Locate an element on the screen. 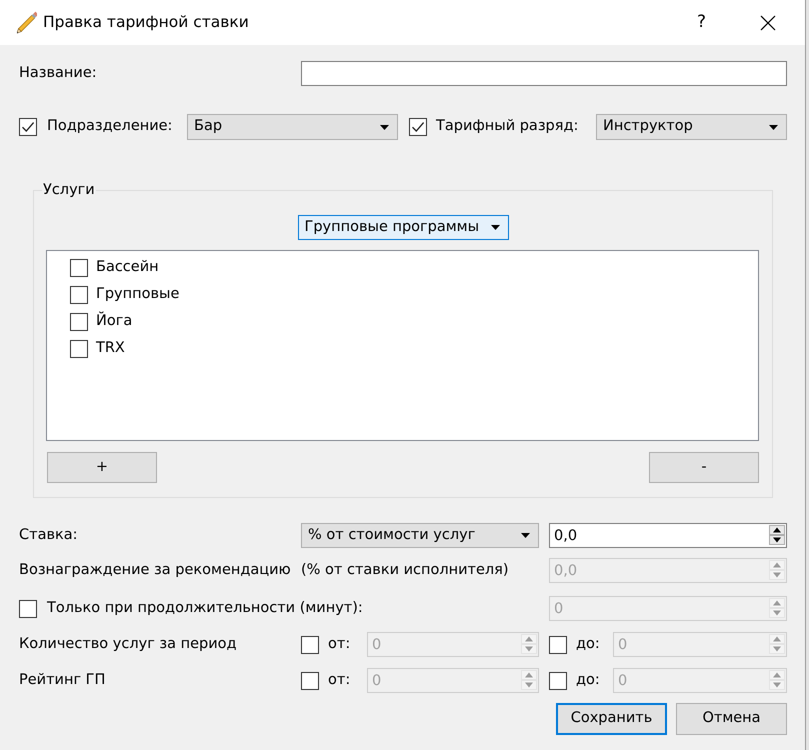 The width and height of the screenshot is (809, 750). group-title: Услуги is located at coordinates (69, 190).